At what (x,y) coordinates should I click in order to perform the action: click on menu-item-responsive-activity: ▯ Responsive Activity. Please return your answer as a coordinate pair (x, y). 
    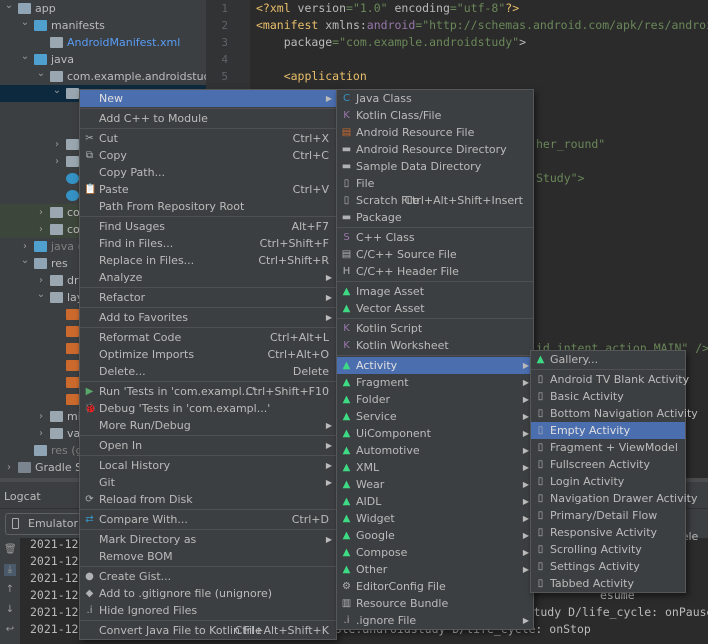
    Looking at the image, I should click on (608, 532).